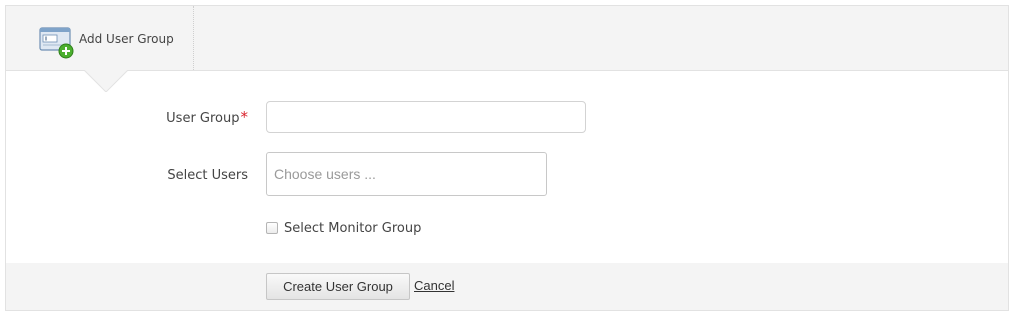 Image resolution: width=1014 pixels, height=316 pixels. I want to click on form-footer: Create User Group Cancel, so click(507, 286).